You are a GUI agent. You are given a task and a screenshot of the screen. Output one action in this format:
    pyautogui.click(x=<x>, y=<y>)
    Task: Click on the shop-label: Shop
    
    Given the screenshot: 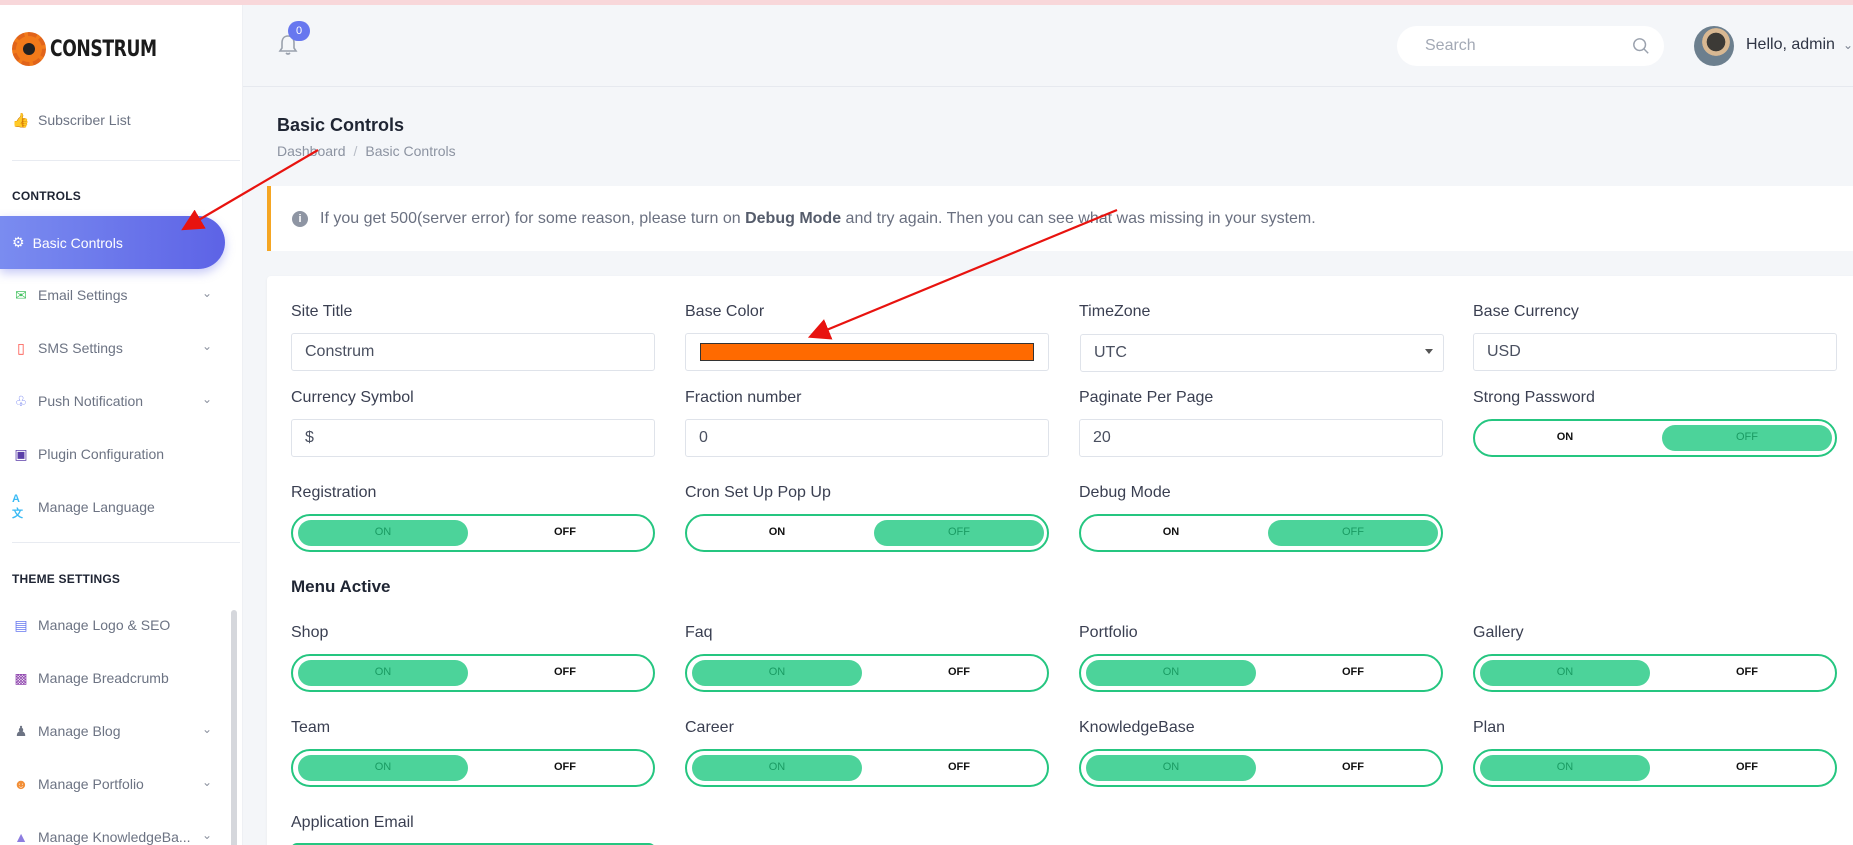 What is the action you would take?
    pyautogui.click(x=310, y=632)
    